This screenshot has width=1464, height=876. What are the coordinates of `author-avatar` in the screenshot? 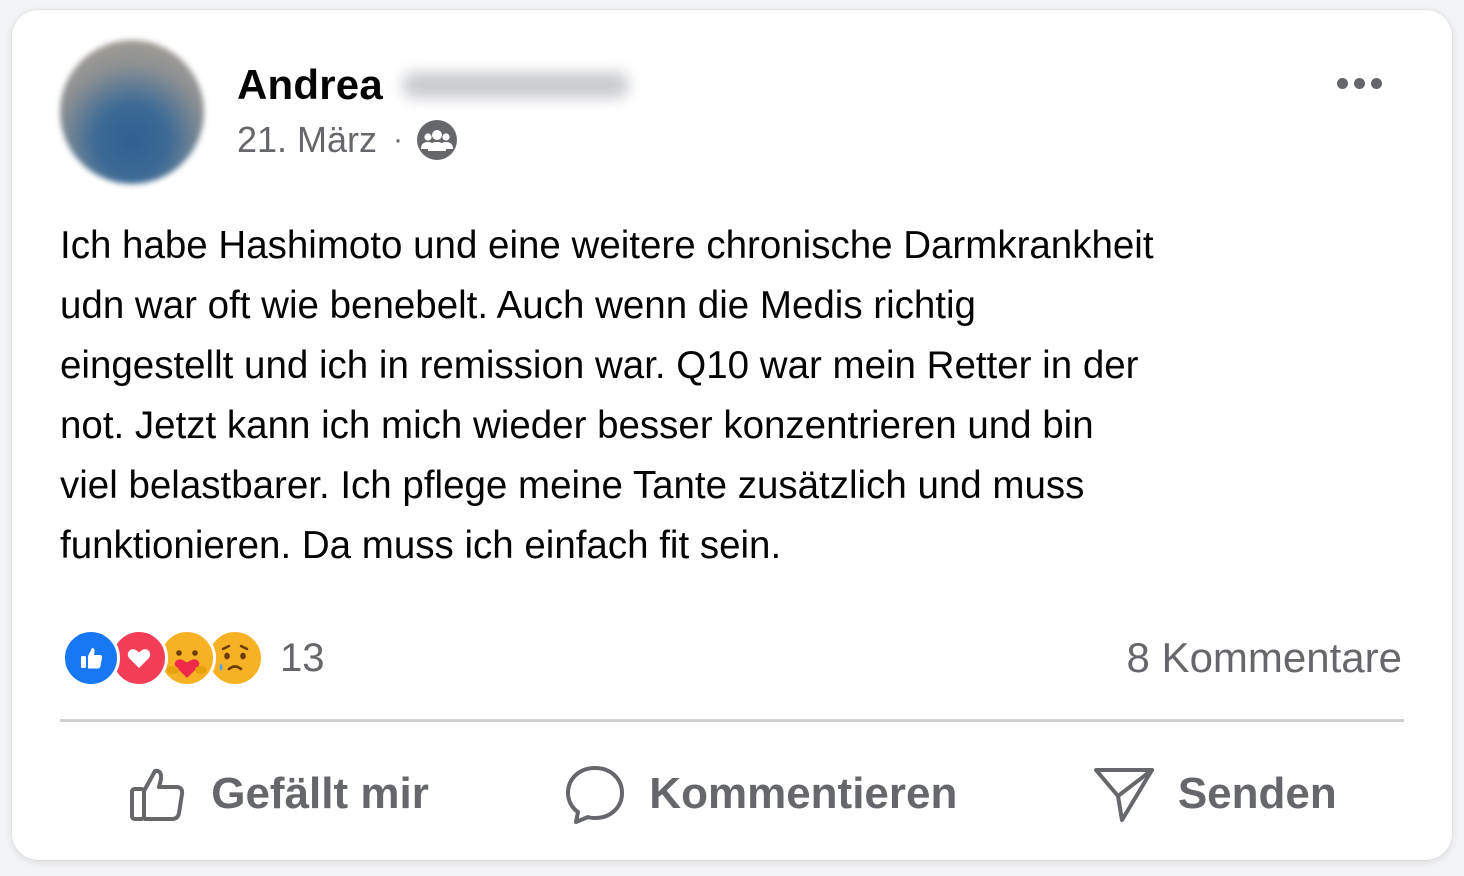 It's located at (132, 112).